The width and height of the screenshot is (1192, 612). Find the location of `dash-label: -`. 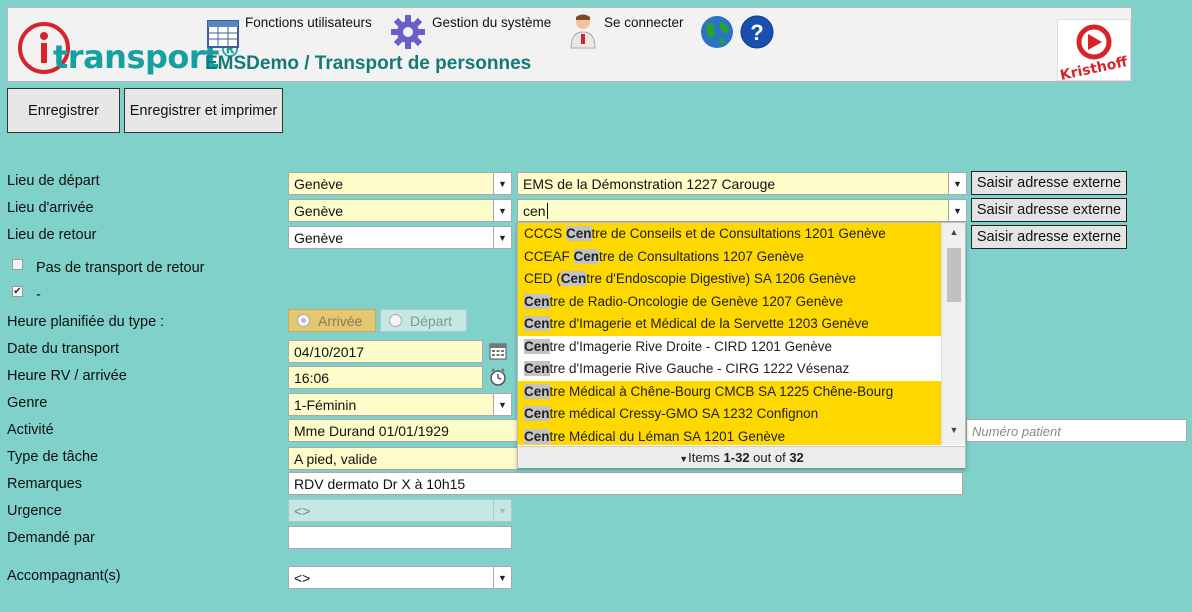

dash-label: - is located at coordinates (38, 295).